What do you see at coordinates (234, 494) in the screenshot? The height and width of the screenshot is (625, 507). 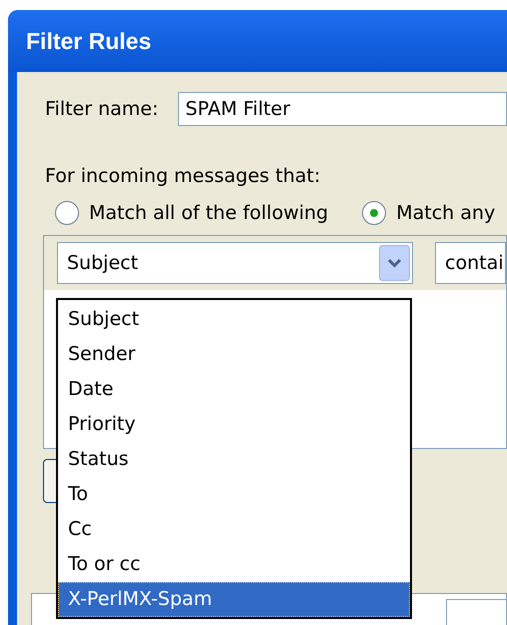 I see `dropdown-option: To` at bounding box center [234, 494].